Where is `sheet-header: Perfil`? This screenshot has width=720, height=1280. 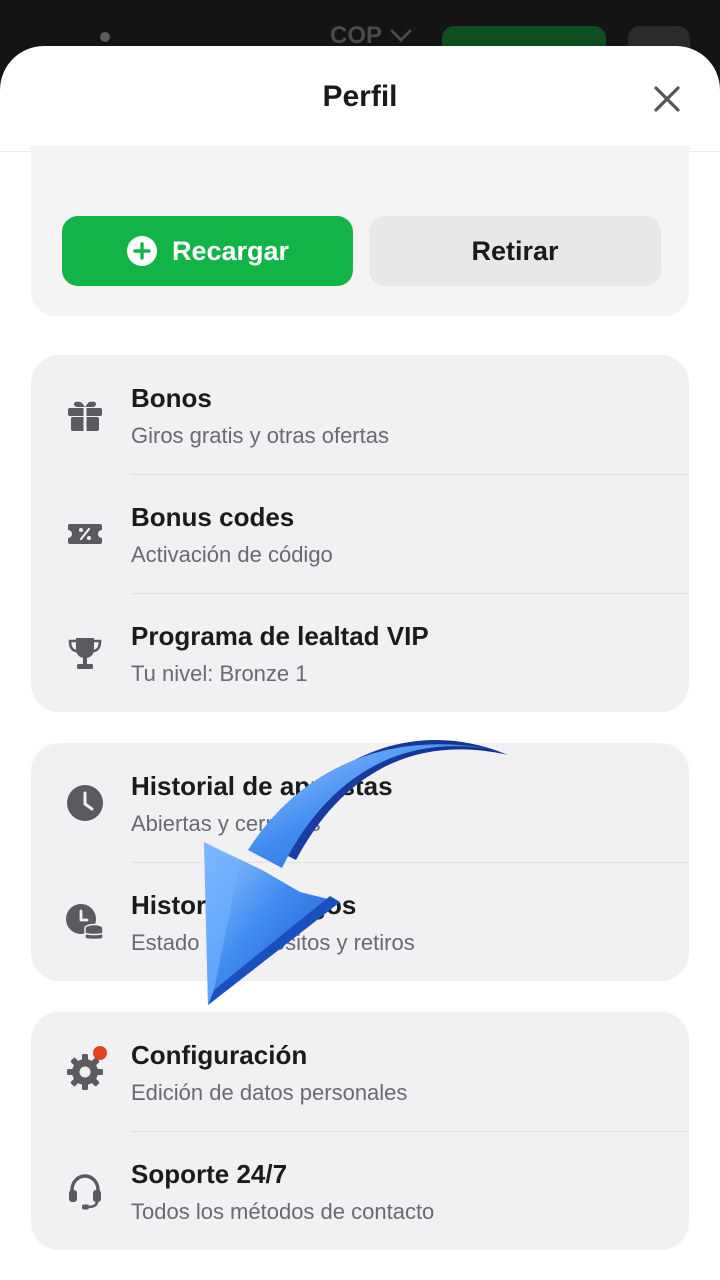
sheet-header: Perfil is located at coordinates (360, 99).